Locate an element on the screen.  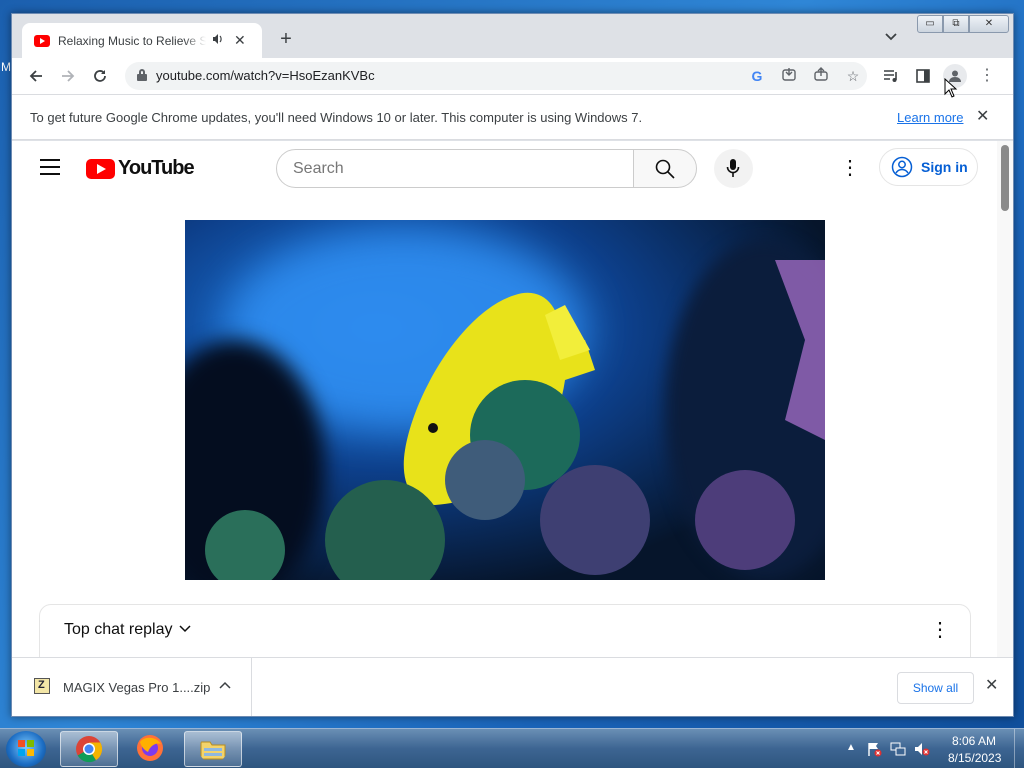
search-input is located at coordinates (453, 169).